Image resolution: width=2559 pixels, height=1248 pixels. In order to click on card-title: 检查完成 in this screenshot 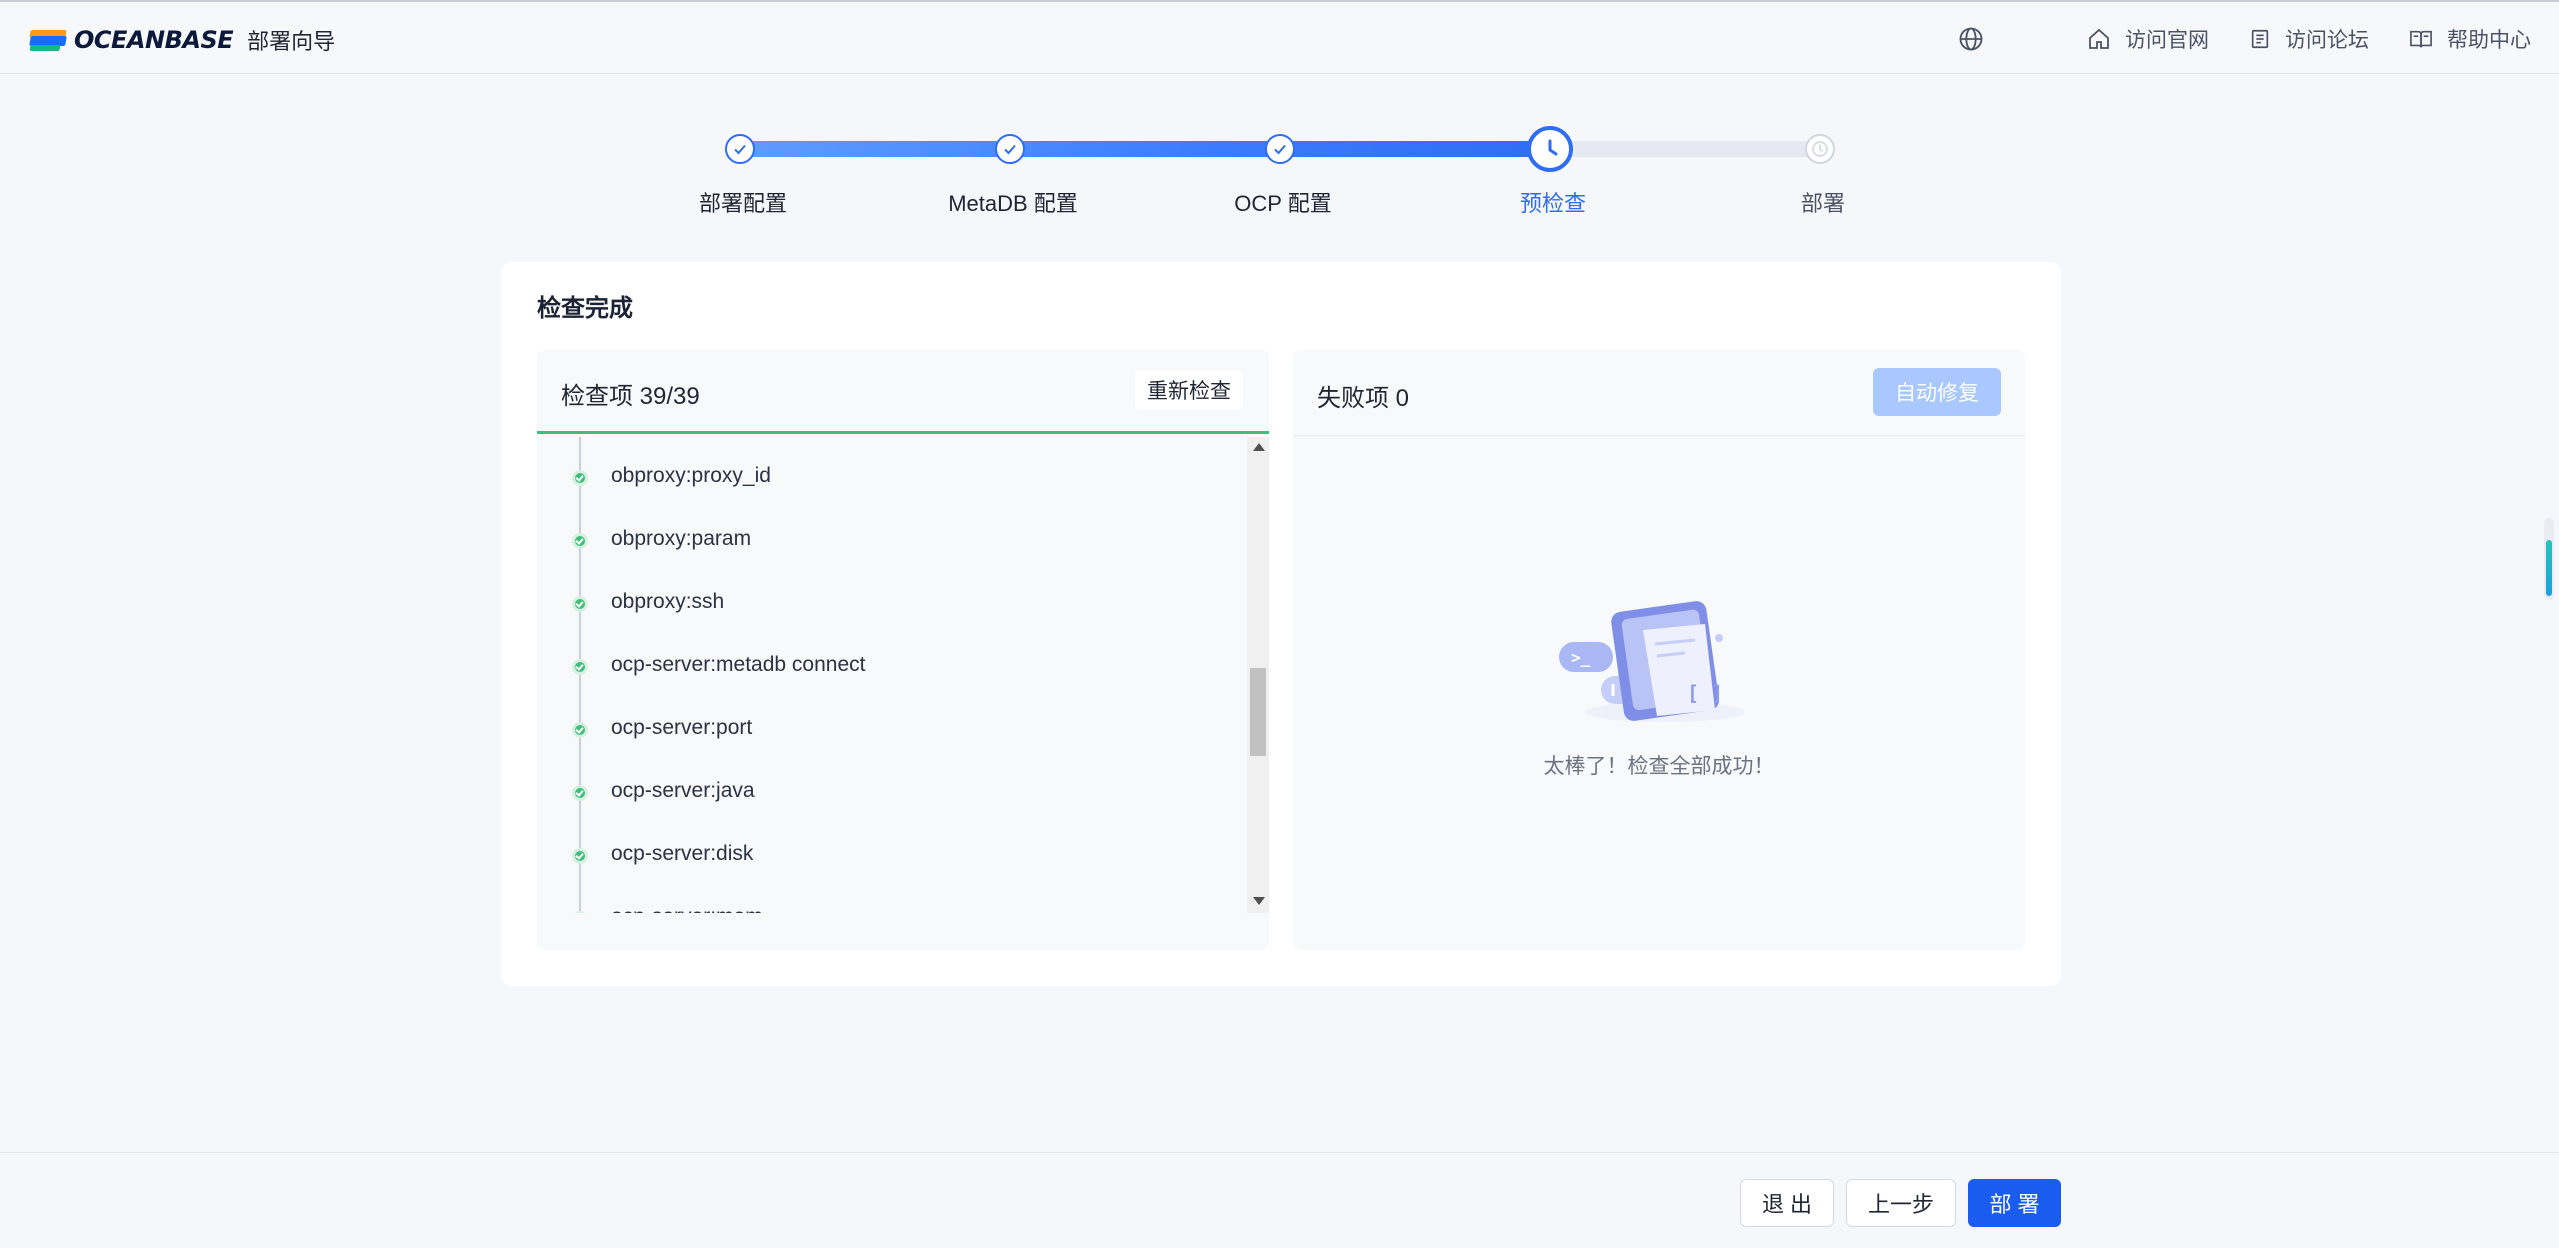, I will do `click(585, 308)`.